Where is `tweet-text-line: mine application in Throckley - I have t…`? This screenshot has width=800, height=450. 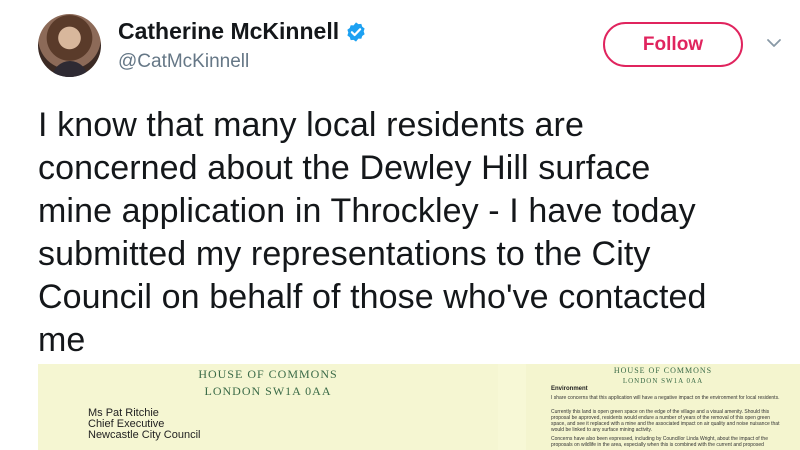
tweet-text-line: mine application in Throckley - I have t… is located at coordinates (367, 211).